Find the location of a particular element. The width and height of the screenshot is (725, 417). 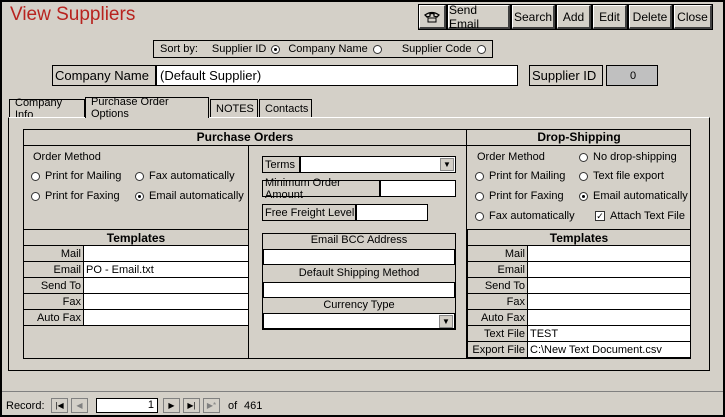

sort-company-name-radio is located at coordinates (377, 49).